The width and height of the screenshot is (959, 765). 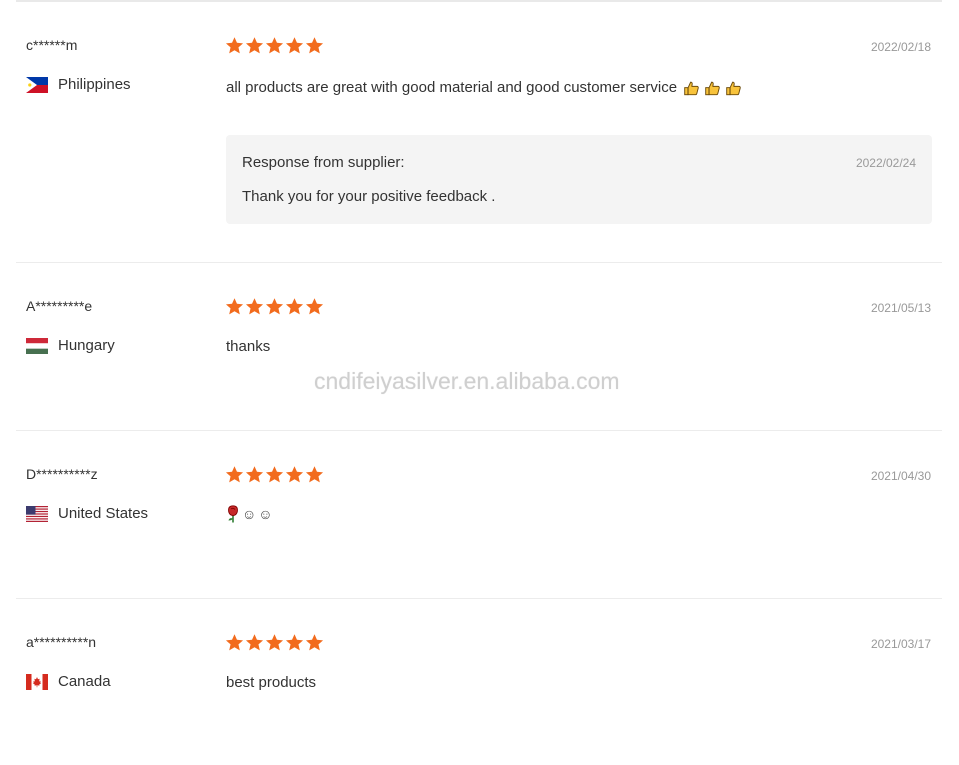 I want to click on watermark: cndifeiyasilver.en.alibaba.com, so click(x=467, y=381).